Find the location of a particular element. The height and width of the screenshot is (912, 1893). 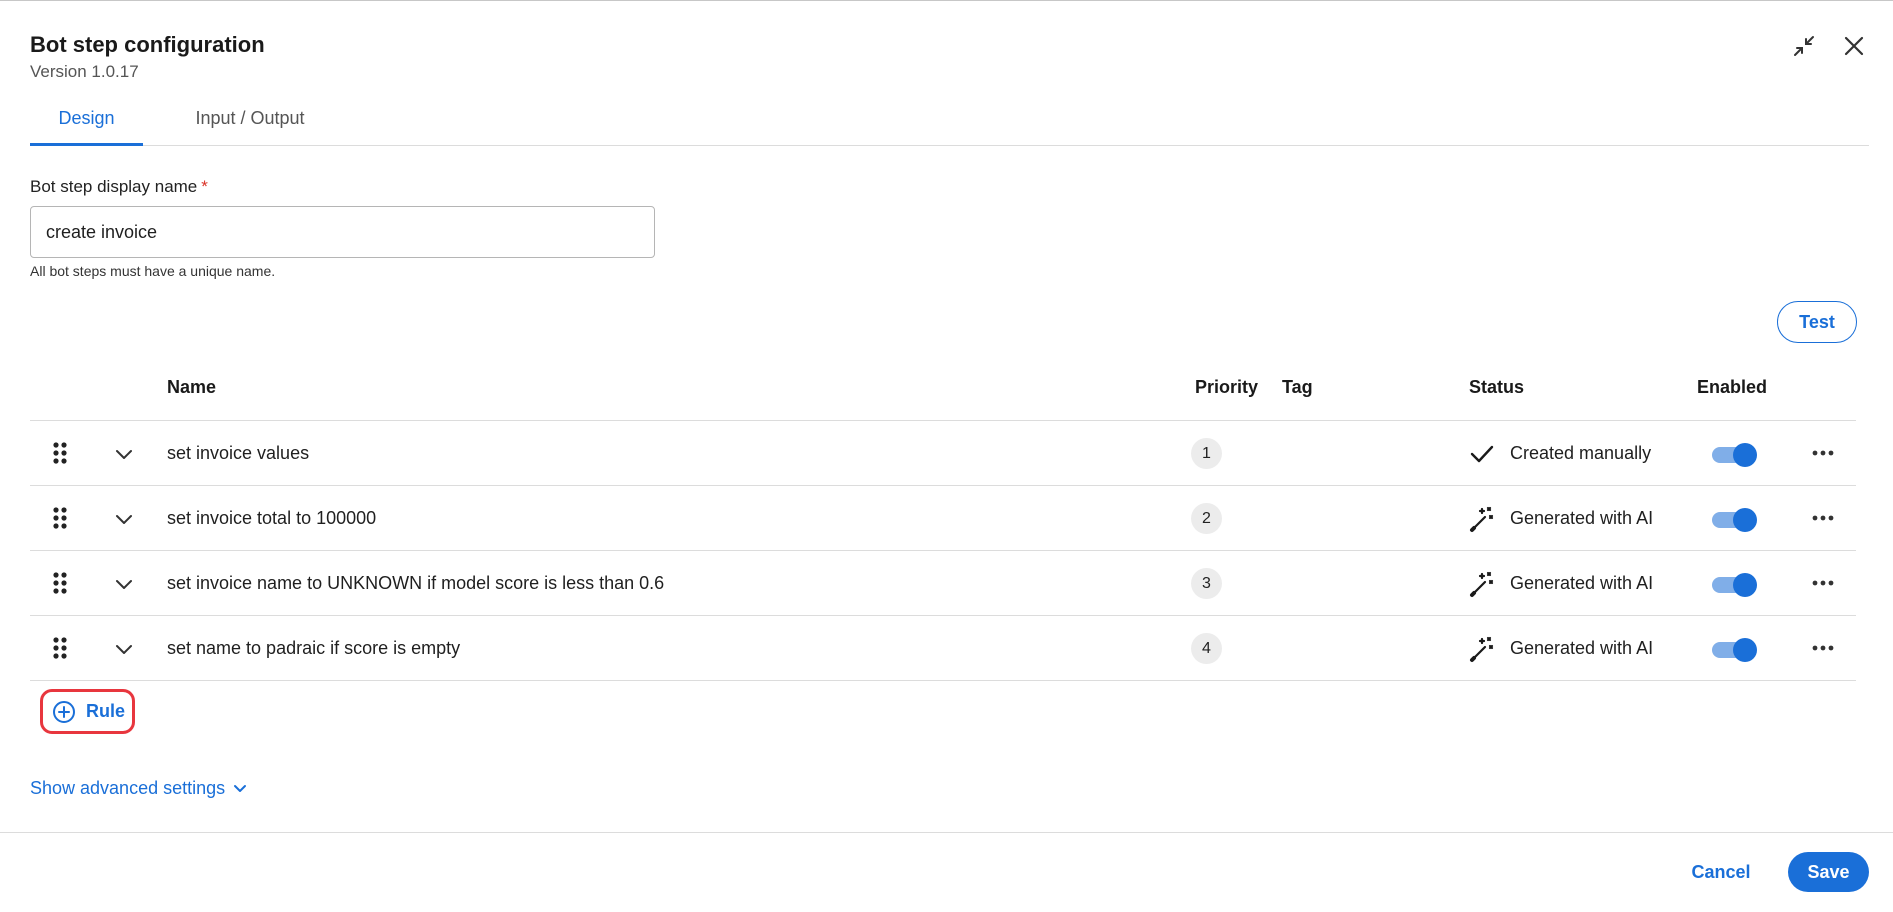

collapse-arrows-icon is located at coordinates (1804, 46).